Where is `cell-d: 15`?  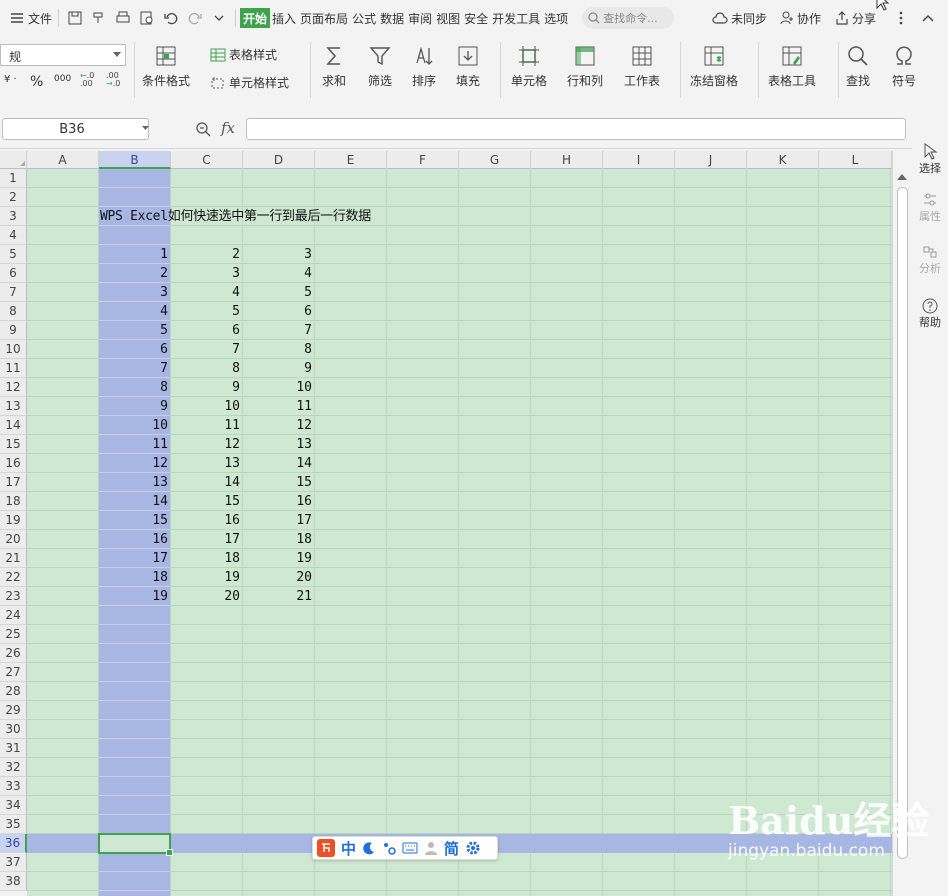
cell-d: 15 is located at coordinates (278, 482).